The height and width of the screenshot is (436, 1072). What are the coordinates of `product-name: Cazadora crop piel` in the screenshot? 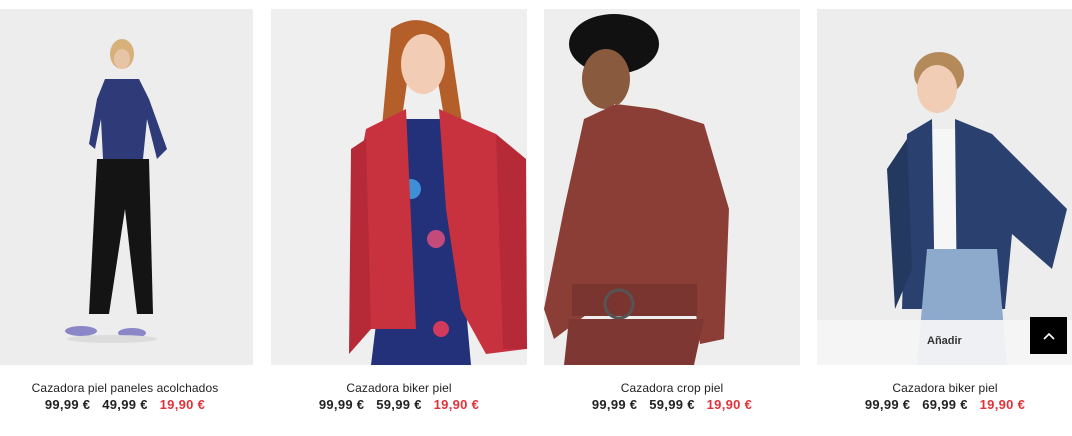 It's located at (672, 388).